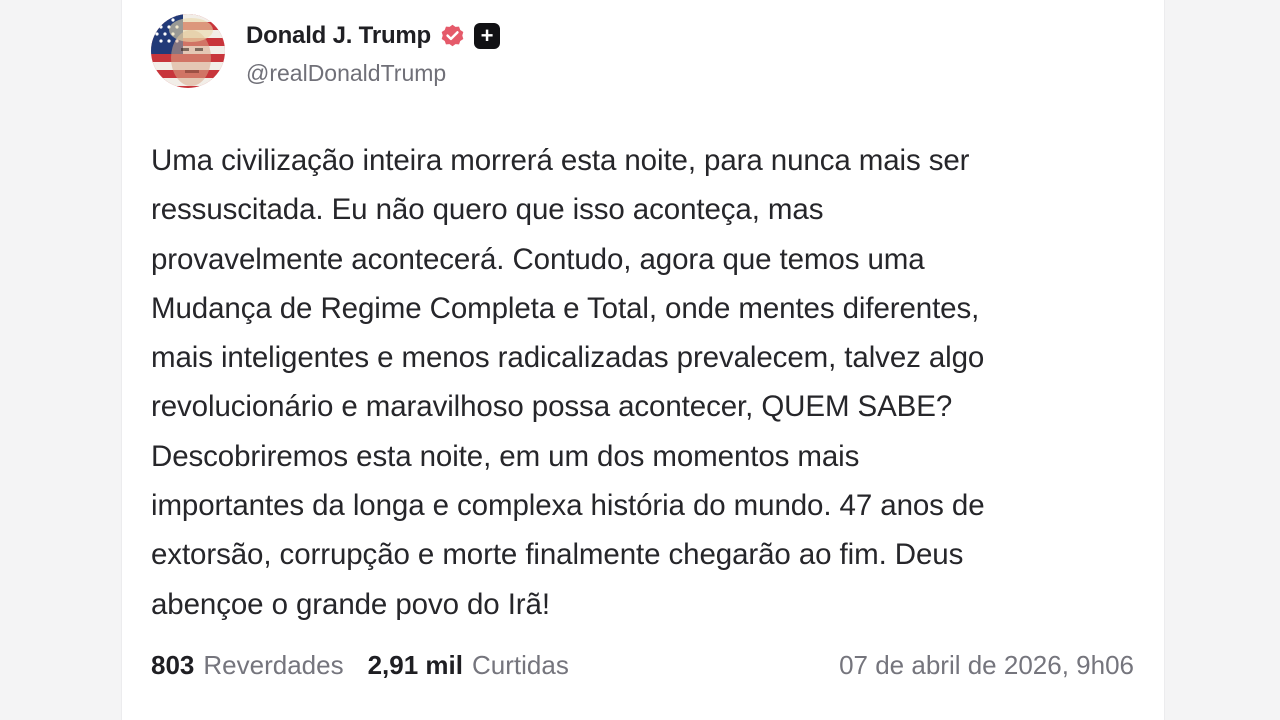 The width and height of the screenshot is (1280, 720). I want to click on likes-count: 2,91 mil, so click(415, 665).